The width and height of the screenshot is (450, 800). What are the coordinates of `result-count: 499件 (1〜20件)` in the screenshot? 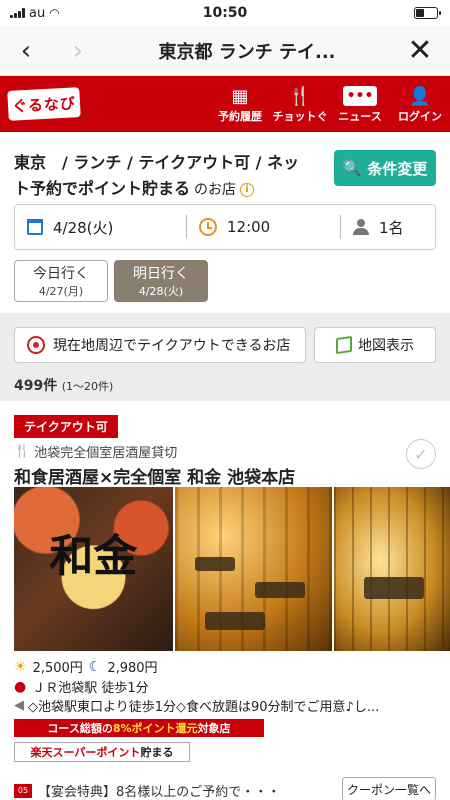 It's located at (63, 385).